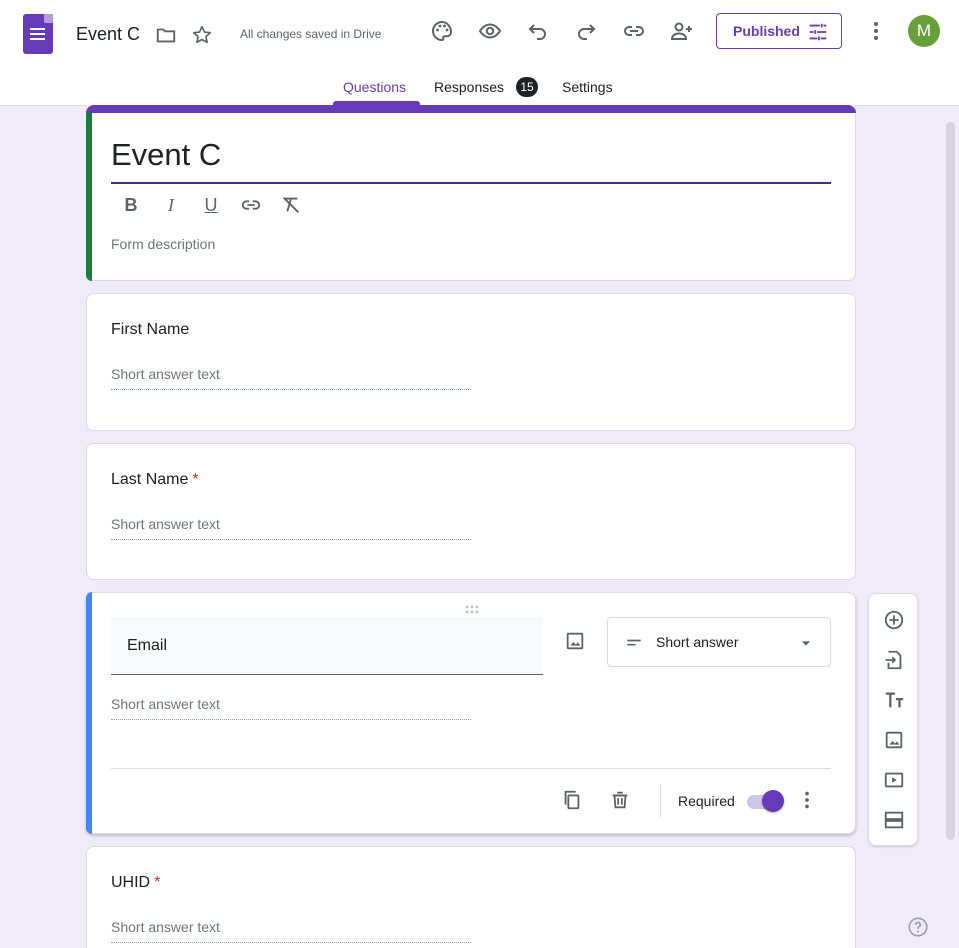 The image size is (959, 948). What do you see at coordinates (586, 31) in the screenshot?
I see `redo-icon` at bounding box center [586, 31].